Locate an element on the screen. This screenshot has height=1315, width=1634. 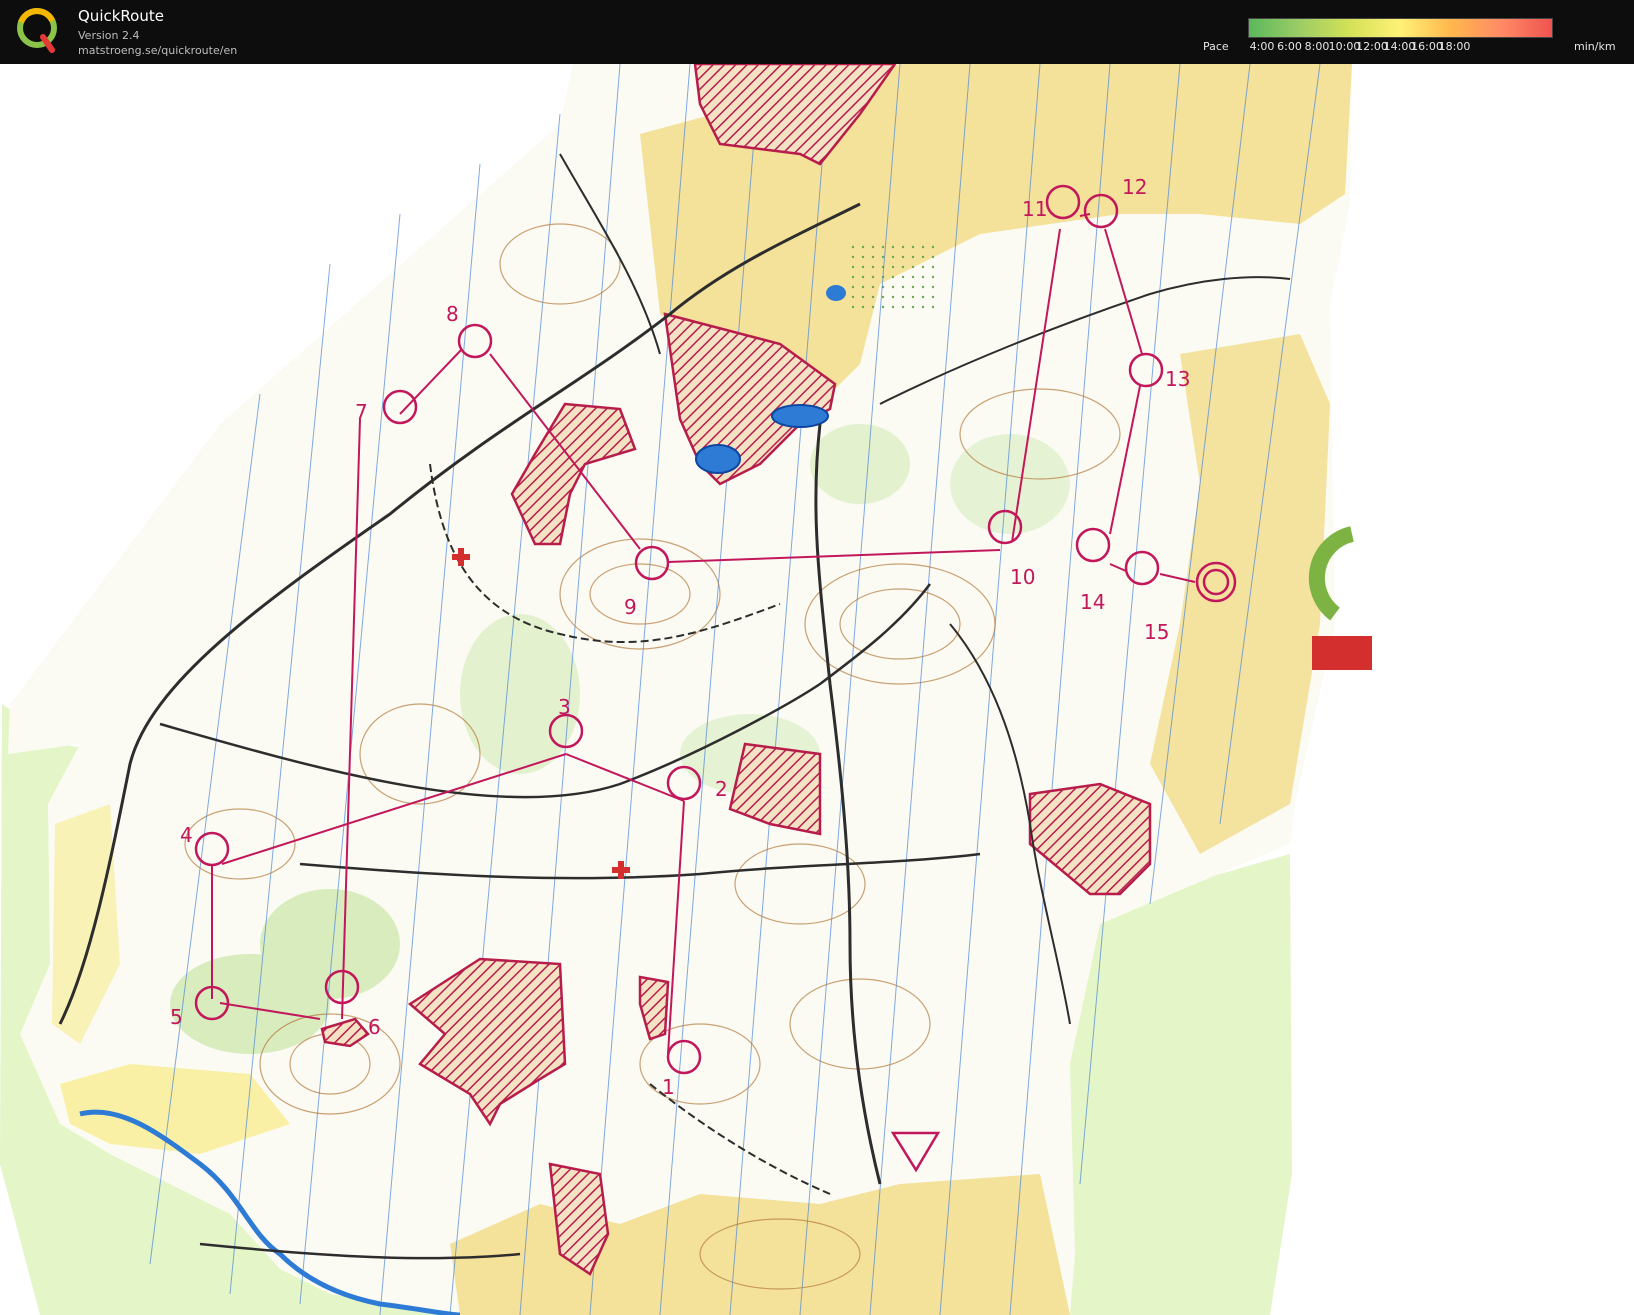
control-number-10: 10 is located at coordinates (1022, 577).